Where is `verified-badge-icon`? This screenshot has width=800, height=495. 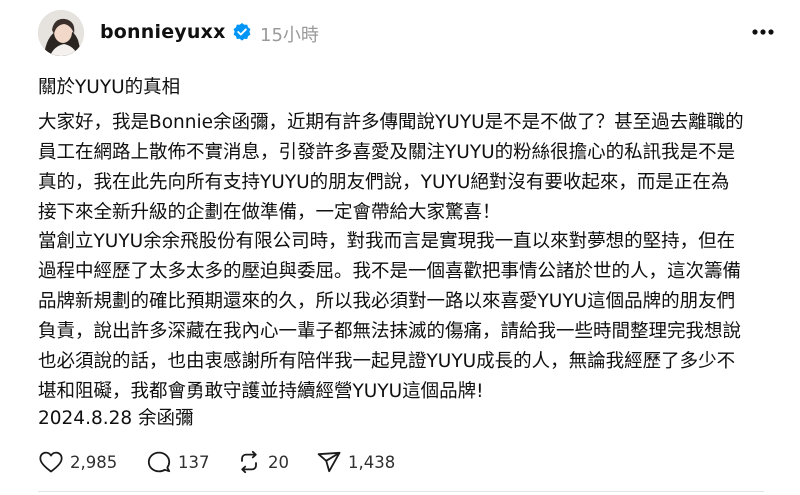
verified-badge-icon is located at coordinates (242, 32).